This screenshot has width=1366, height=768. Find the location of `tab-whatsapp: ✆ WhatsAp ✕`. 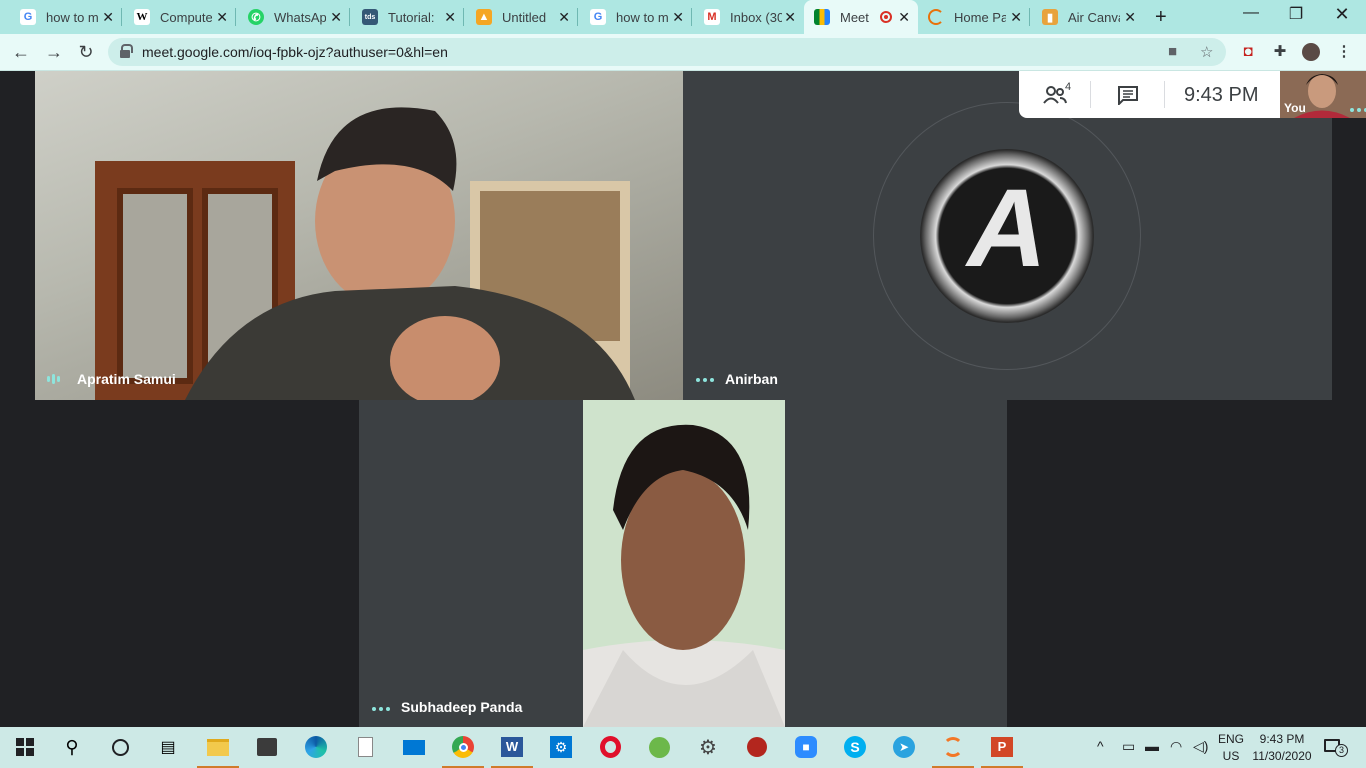

tab-whatsapp: ✆ WhatsAp ✕ is located at coordinates (294, 17).